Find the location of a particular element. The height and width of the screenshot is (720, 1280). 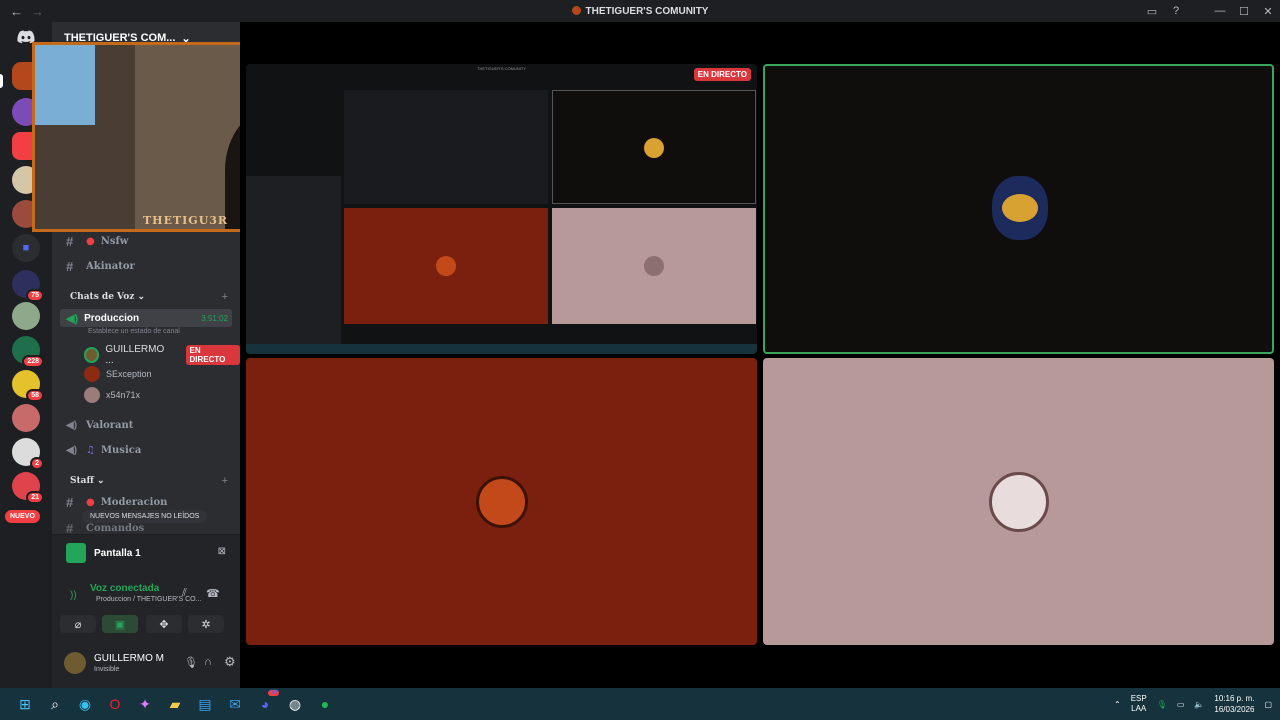

minimize-button: — is located at coordinates (1220, 11).